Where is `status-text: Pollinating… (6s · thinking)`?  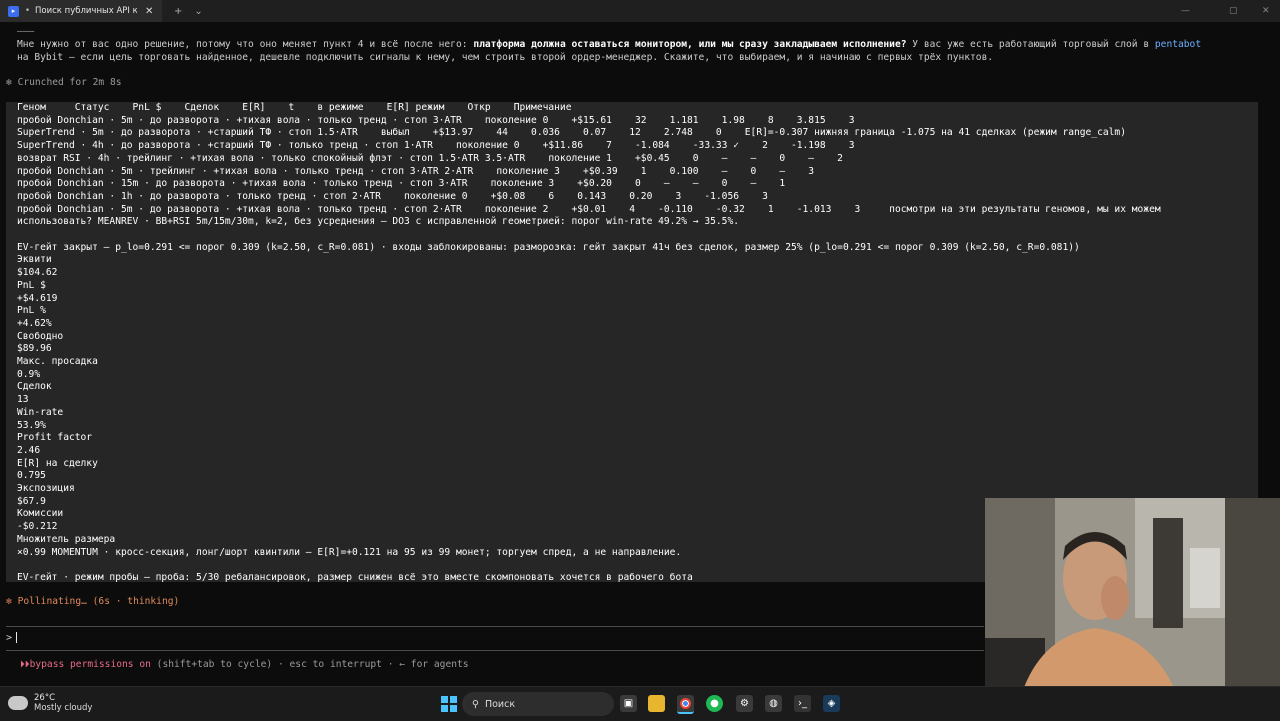
status-text: Pollinating… (6s · thinking) is located at coordinates (98, 601).